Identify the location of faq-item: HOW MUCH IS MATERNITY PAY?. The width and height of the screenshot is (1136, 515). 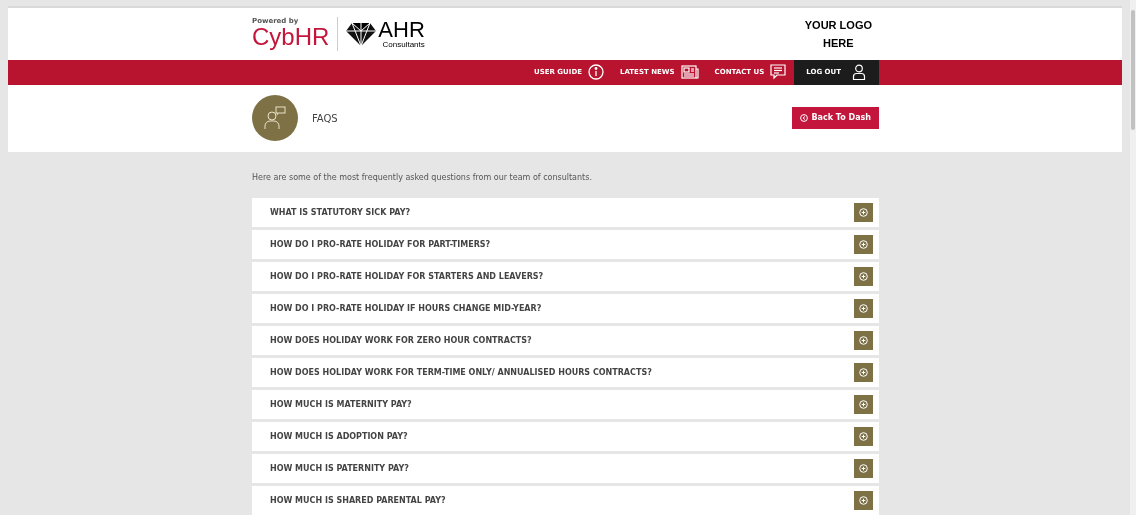
(565, 404).